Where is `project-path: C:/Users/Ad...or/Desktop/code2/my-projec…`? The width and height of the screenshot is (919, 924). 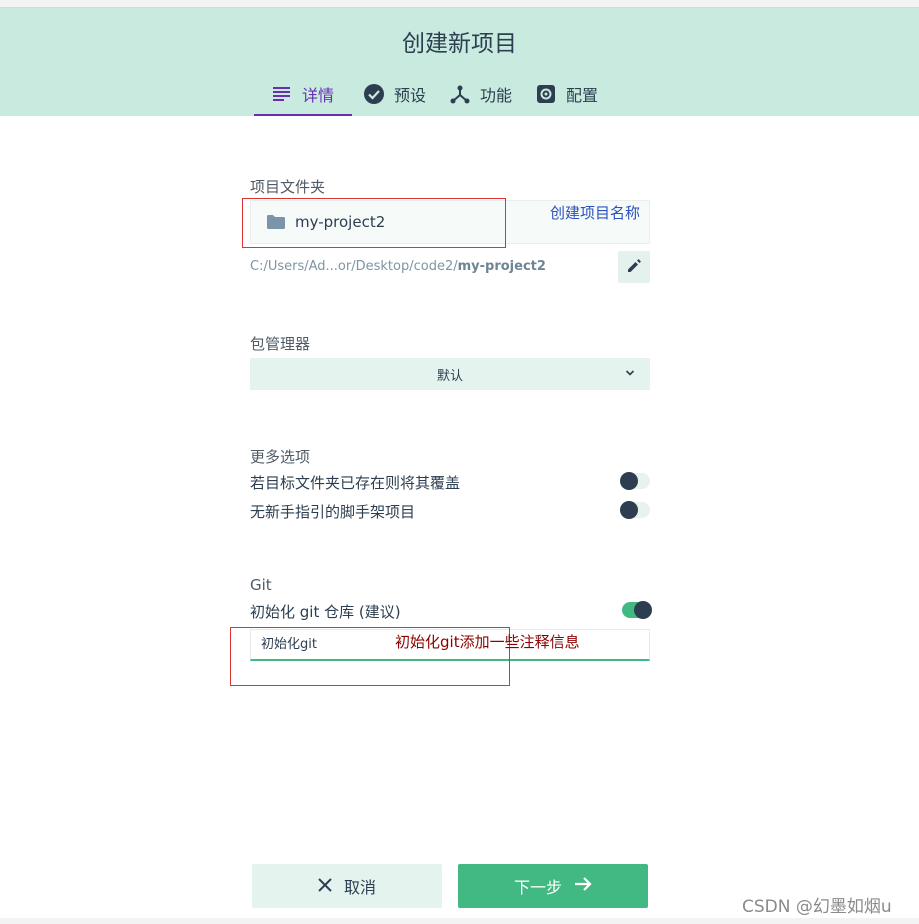 project-path: C:/Users/Ad...or/Desktop/code2/my-projec… is located at coordinates (398, 266).